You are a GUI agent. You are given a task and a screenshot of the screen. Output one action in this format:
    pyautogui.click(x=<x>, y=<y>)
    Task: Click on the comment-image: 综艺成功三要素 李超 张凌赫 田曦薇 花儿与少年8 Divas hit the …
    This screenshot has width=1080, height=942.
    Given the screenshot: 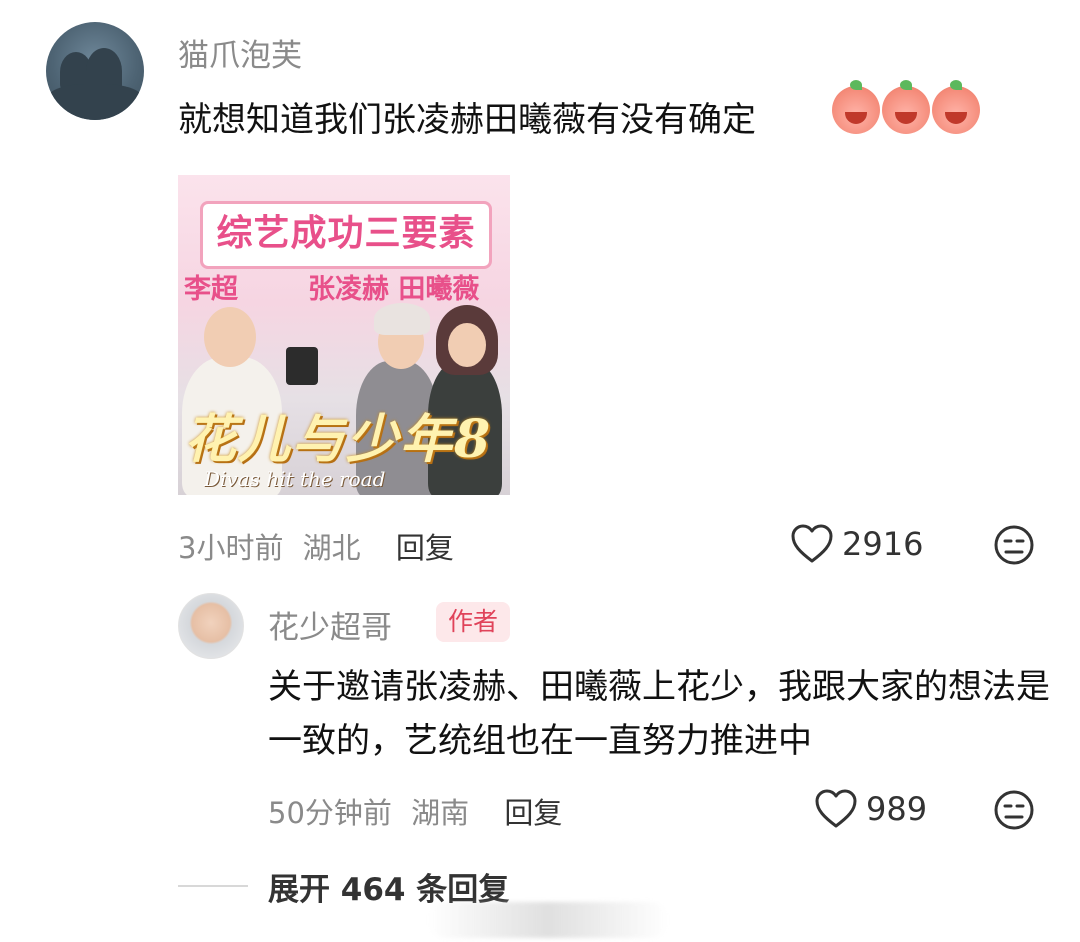 What is the action you would take?
    pyautogui.click(x=344, y=335)
    